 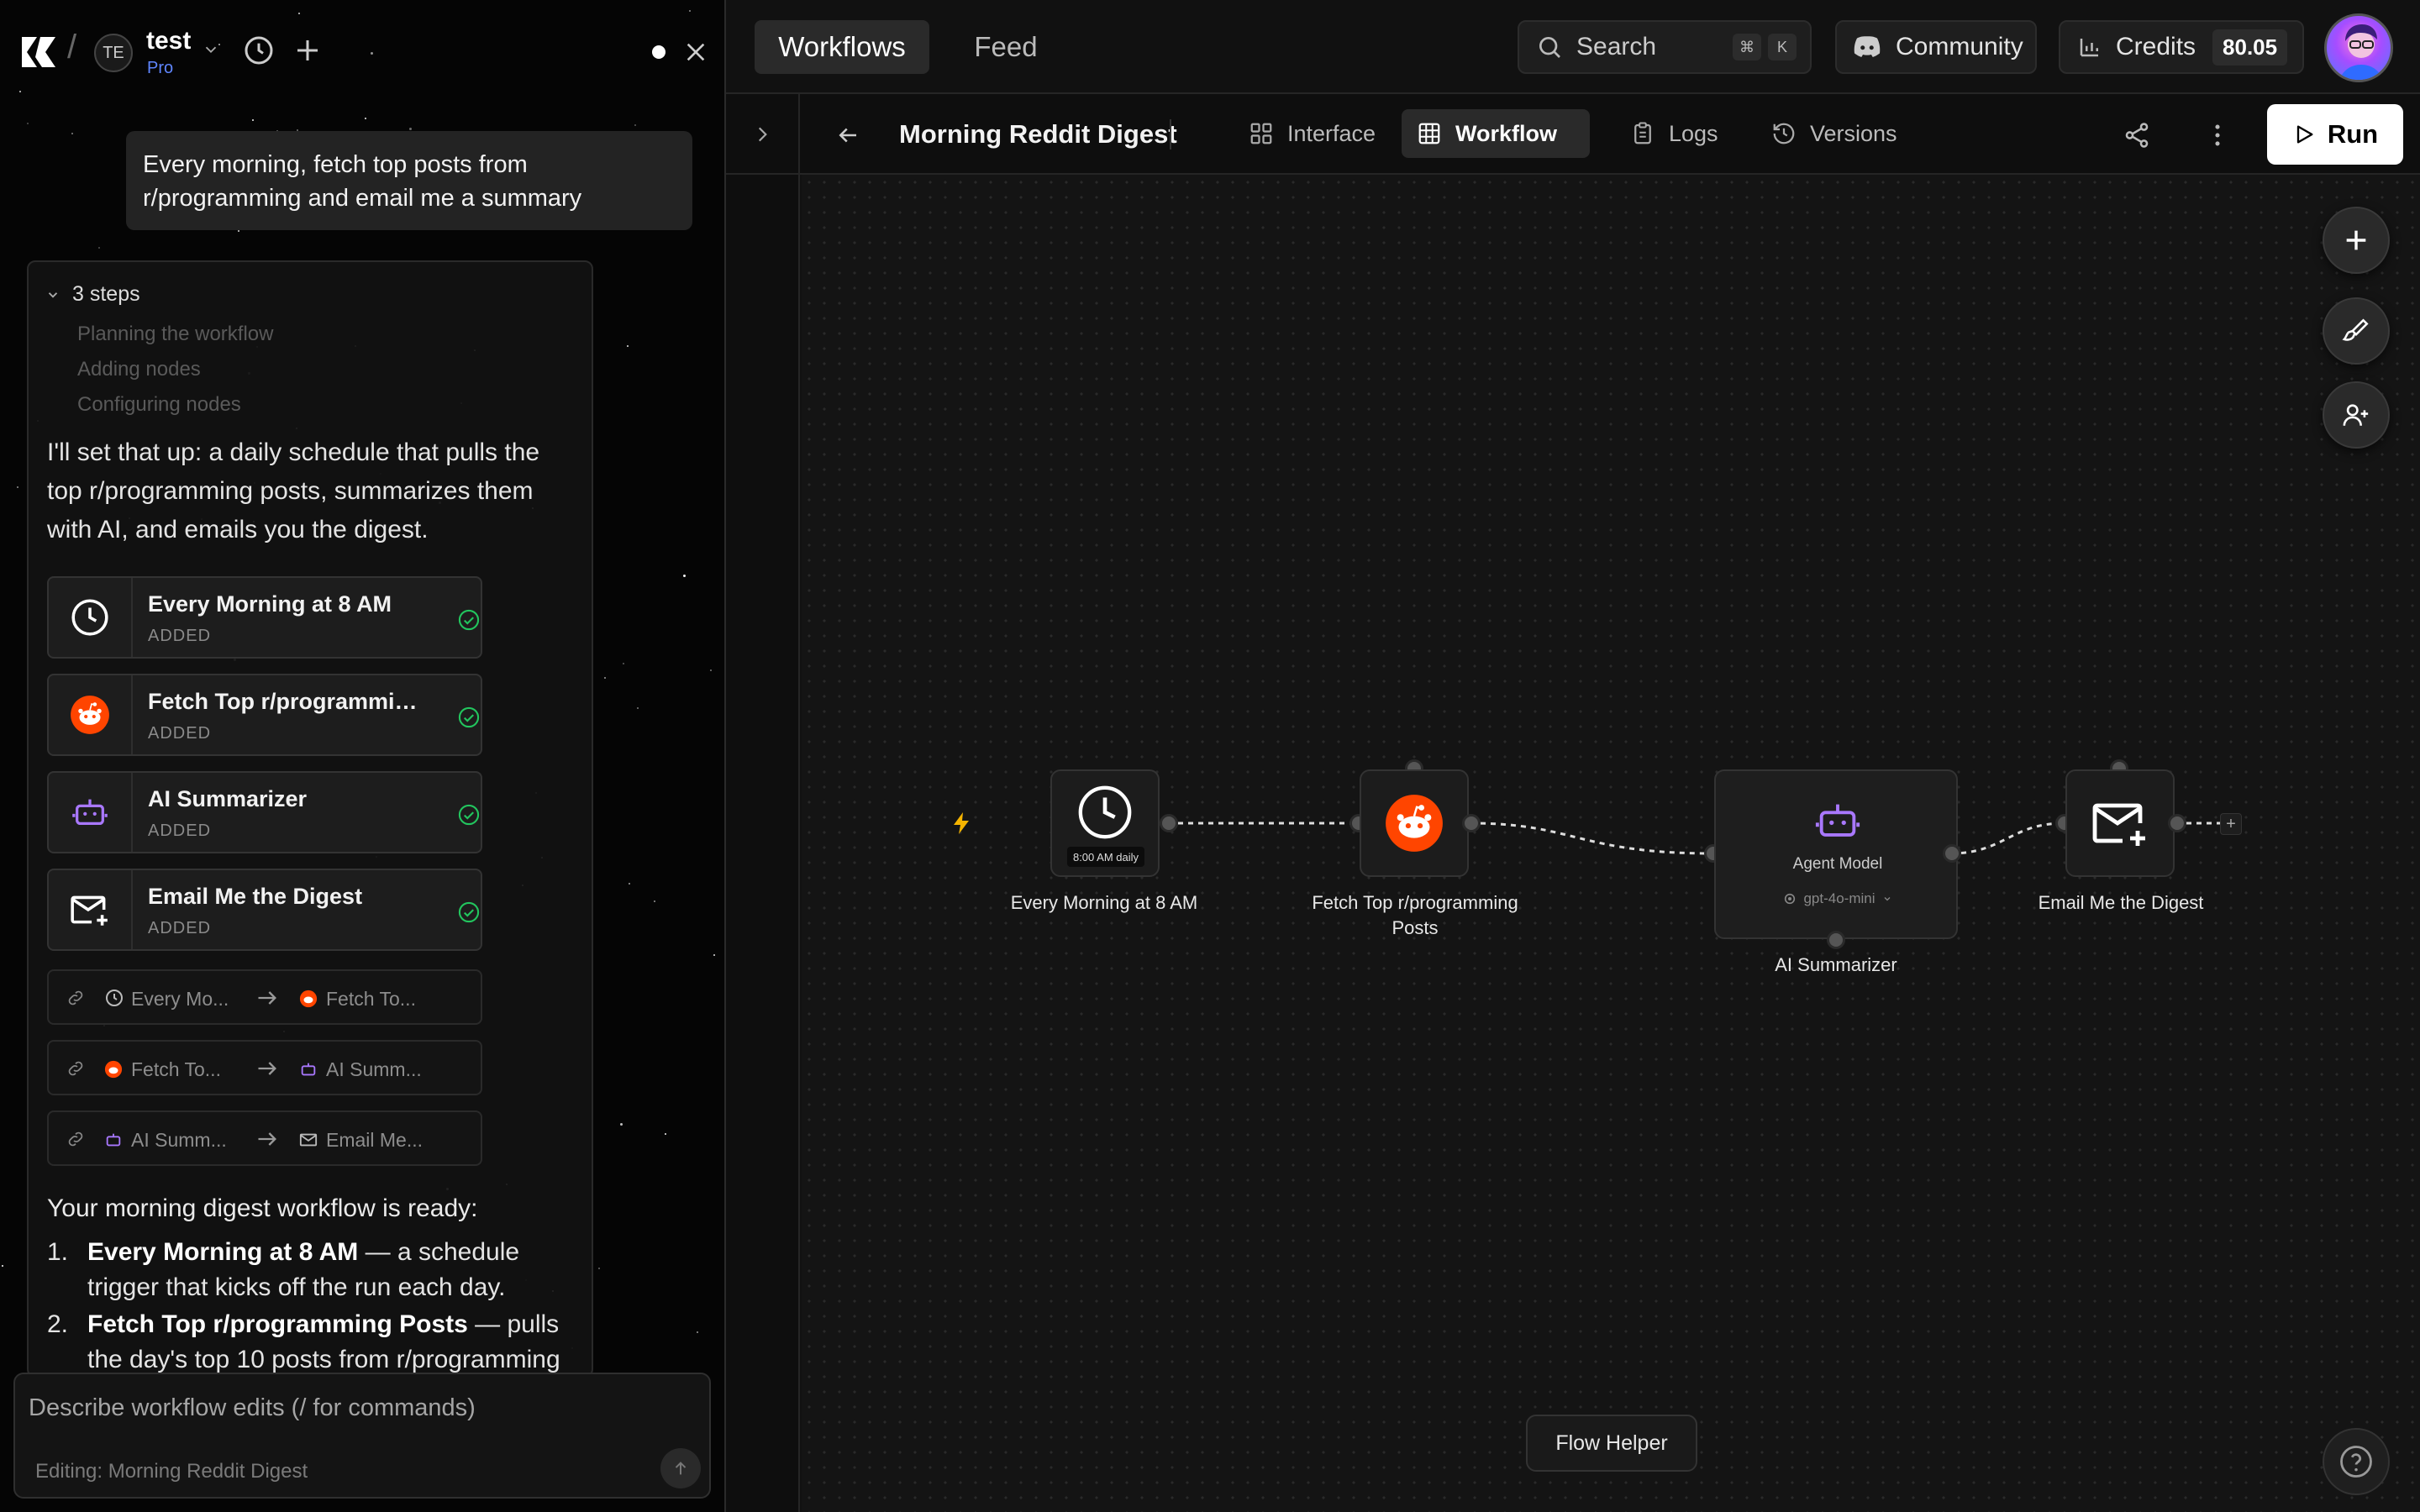 What do you see at coordinates (842, 47) in the screenshot?
I see `tab-workflows: Workflows` at bounding box center [842, 47].